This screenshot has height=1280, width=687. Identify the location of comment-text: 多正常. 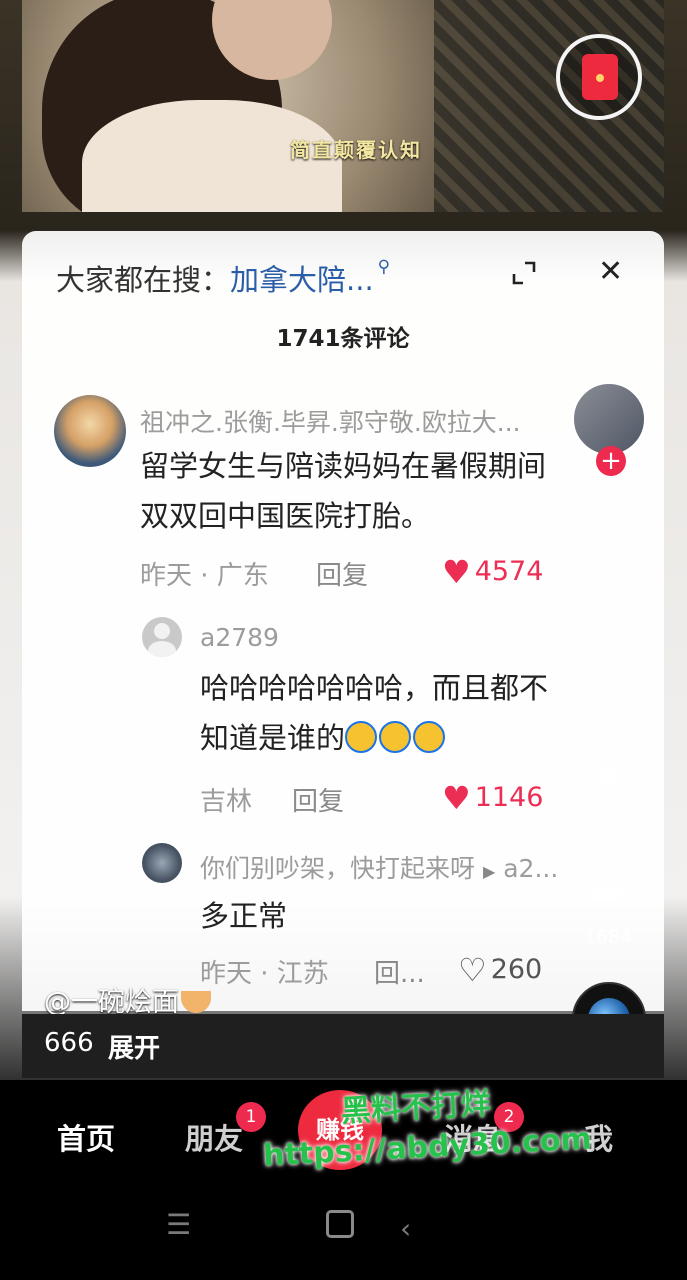
(244, 916).